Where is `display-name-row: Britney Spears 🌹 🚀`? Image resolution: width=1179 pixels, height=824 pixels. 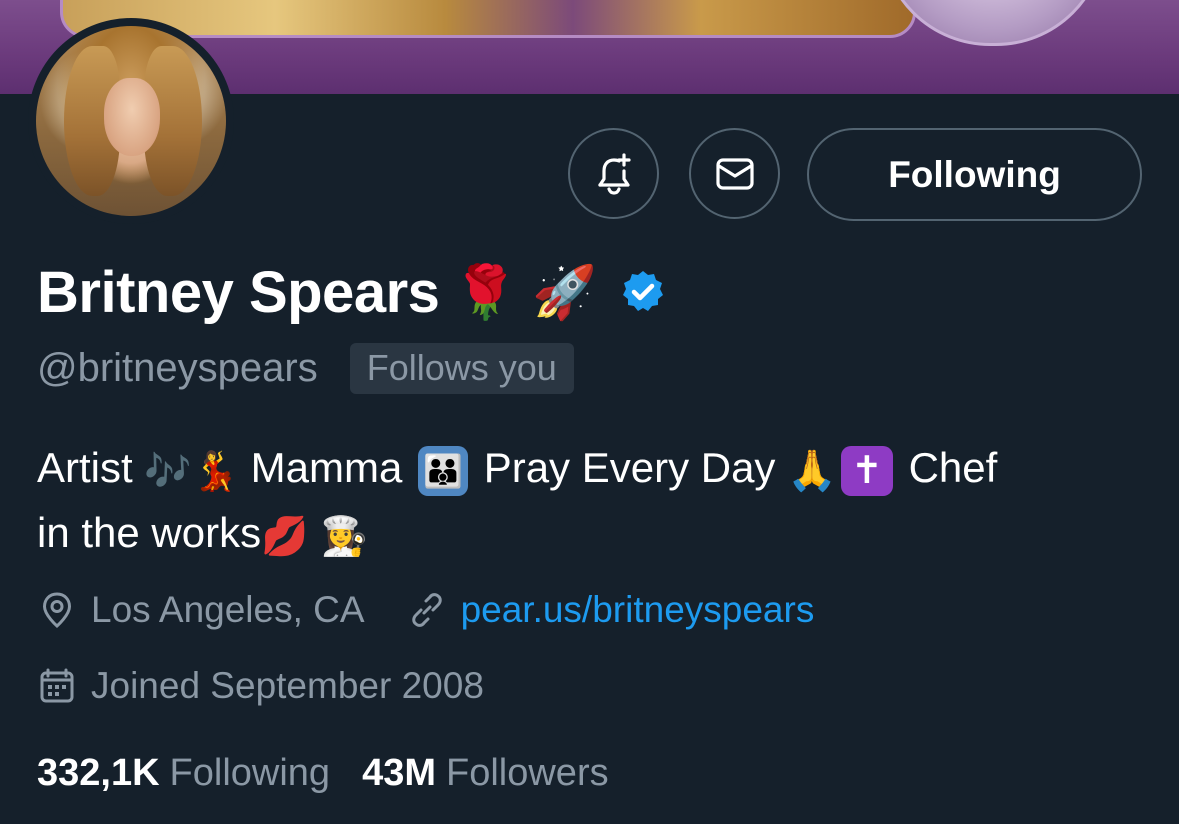 display-name-row: Britney Spears 🌹 🚀 is located at coordinates (352, 292).